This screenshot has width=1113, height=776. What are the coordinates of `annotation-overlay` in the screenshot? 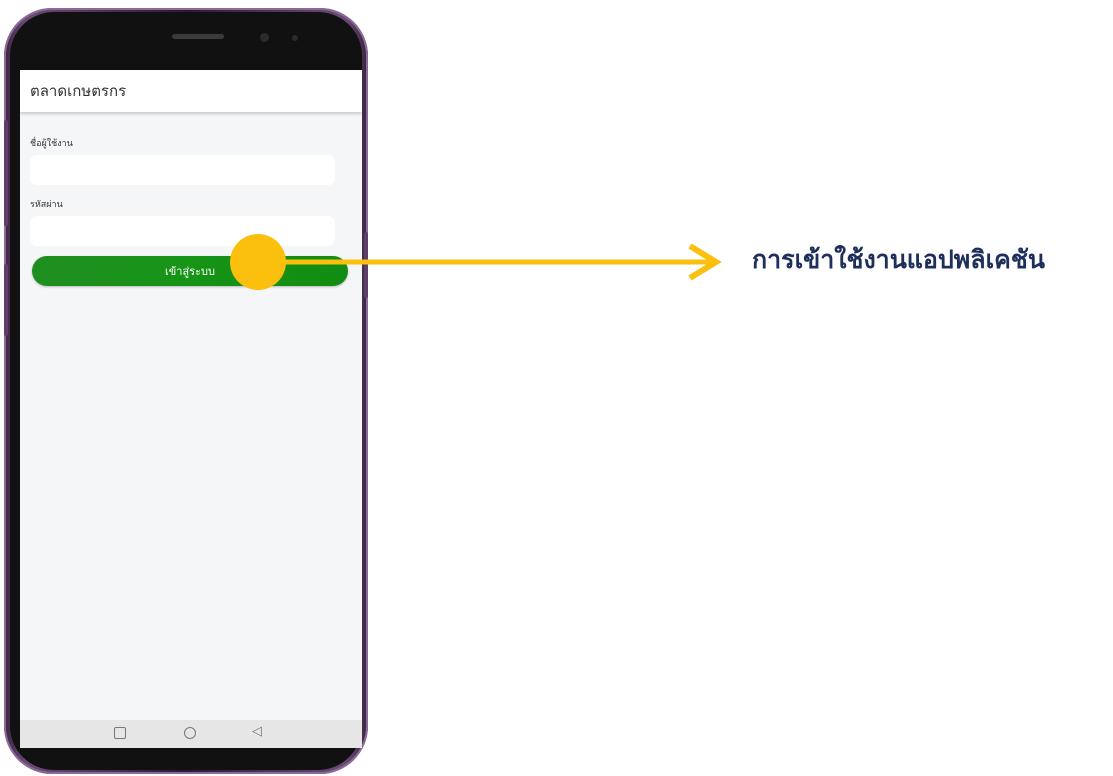 It's located at (476, 262).